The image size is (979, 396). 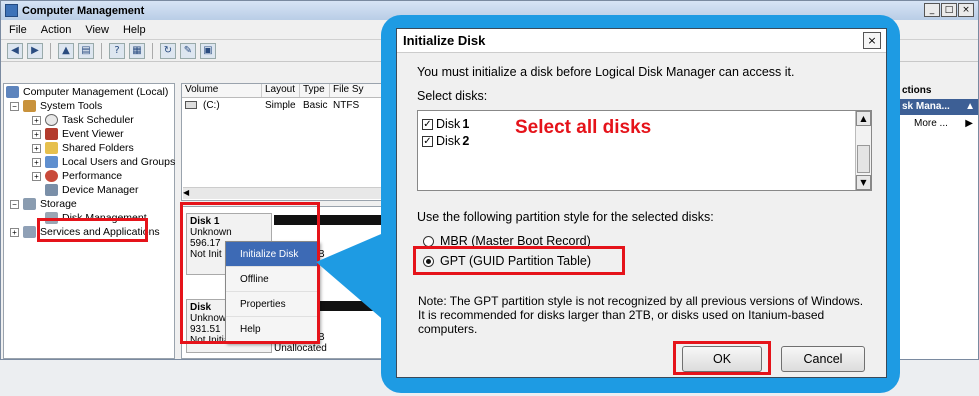 What do you see at coordinates (445, 141) in the screenshot?
I see `disk-2-option: ✓ Disk 2` at bounding box center [445, 141].